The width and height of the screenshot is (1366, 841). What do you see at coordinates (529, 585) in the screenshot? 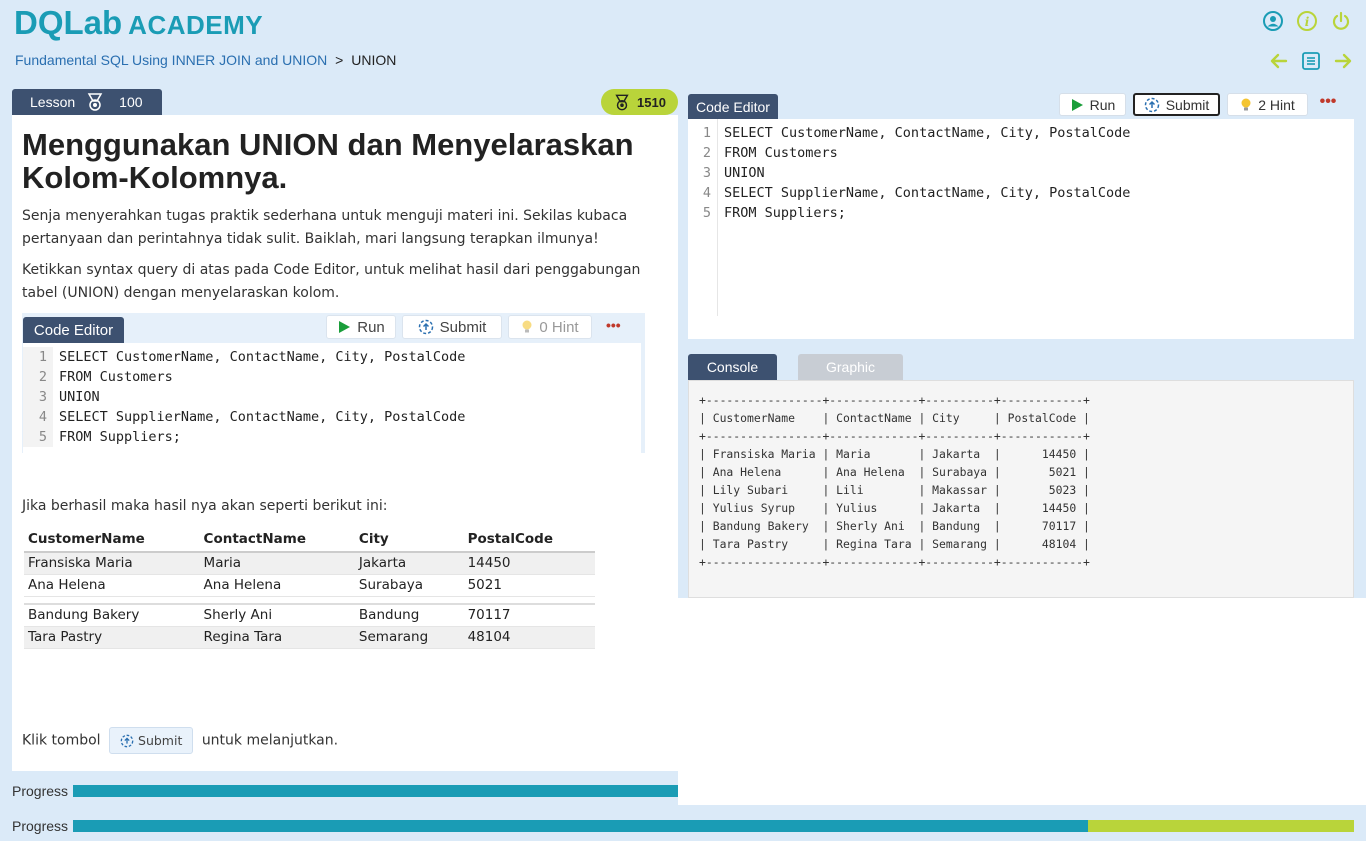
I see `table-cell: 5021` at bounding box center [529, 585].